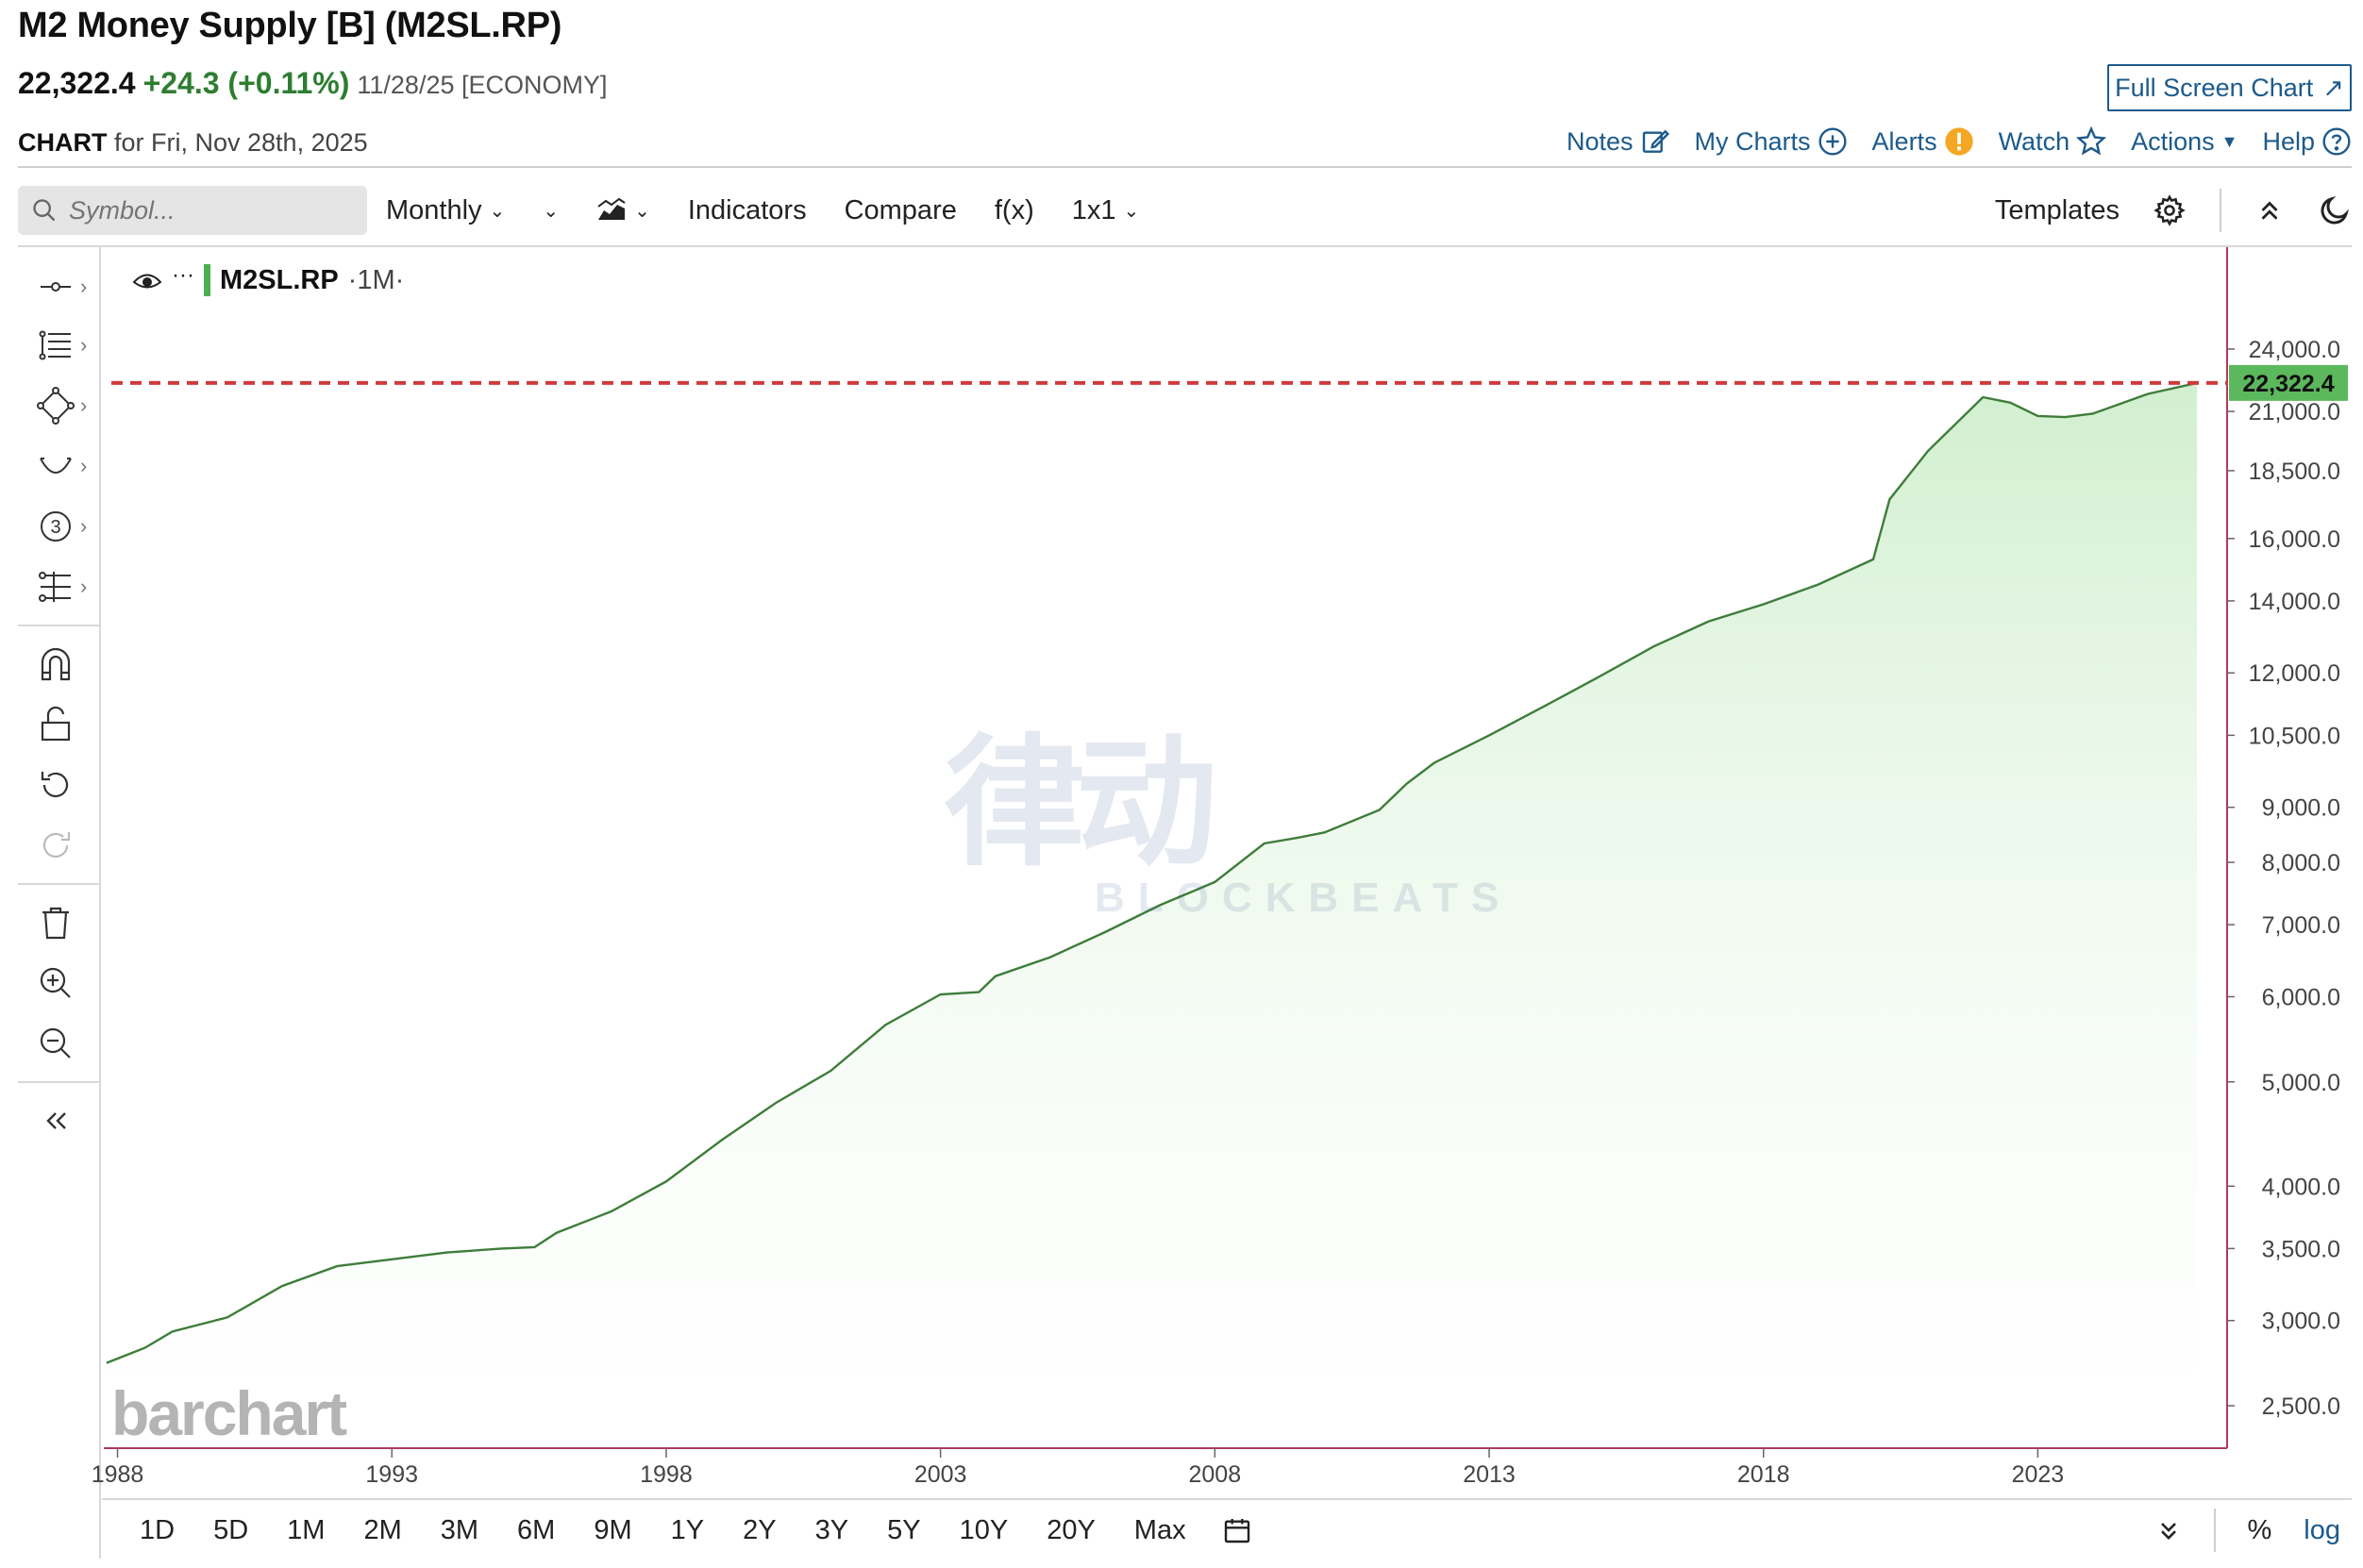 Image resolution: width=2363 pixels, height=1568 pixels. I want to click on range-bar: 1D 5D 1M 2M 3M 6M 9M 1Y 2Y 3Y 5Y 10Y 20Y Max % log, so click(1227, 1529).